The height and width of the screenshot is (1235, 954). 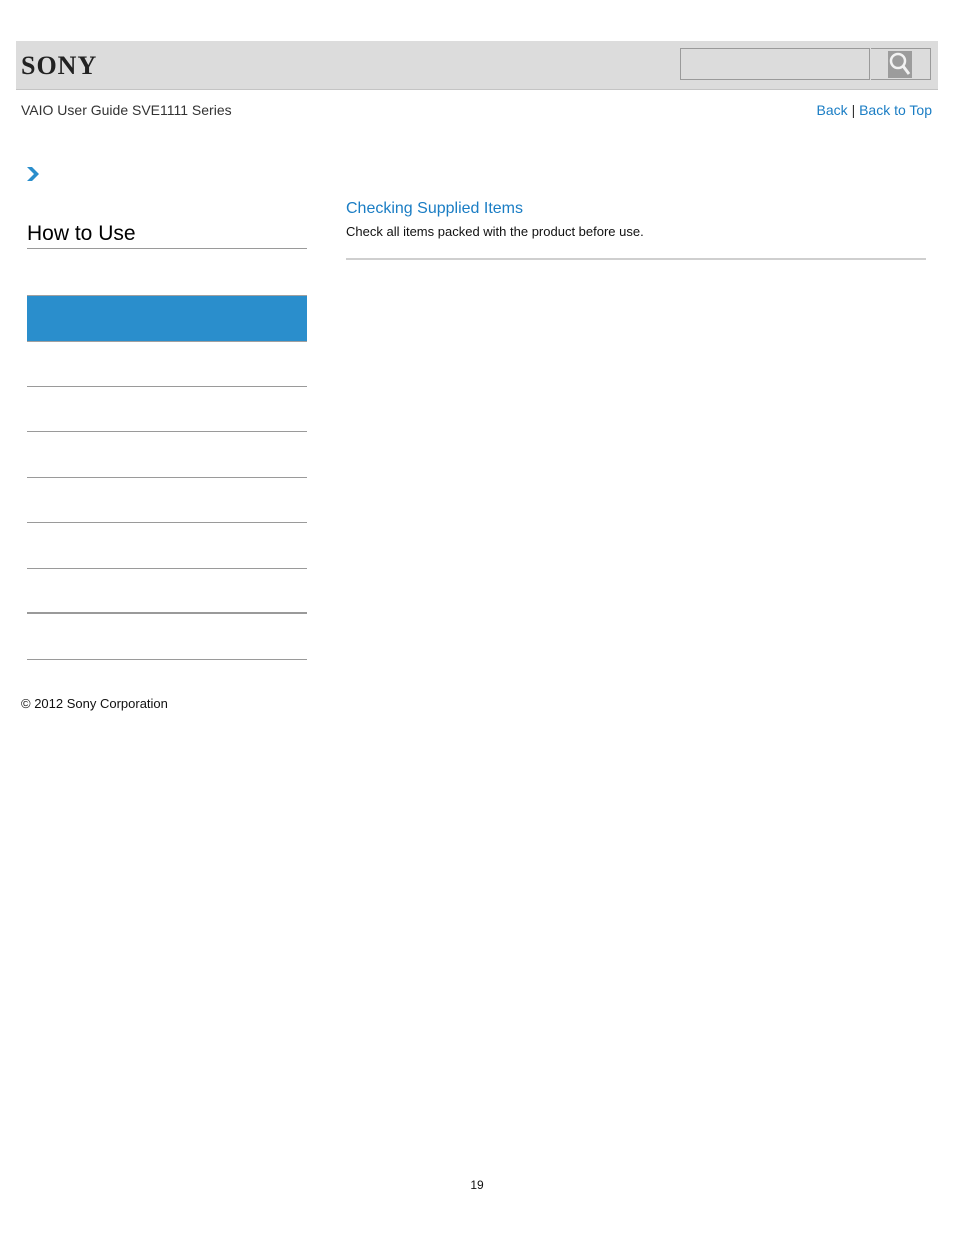 What do you see at coordinates (126, 110) in the screenshot?
I see `guide-title: VAIO User Guide SVE1111 Series` at bounding box center [126, 110].